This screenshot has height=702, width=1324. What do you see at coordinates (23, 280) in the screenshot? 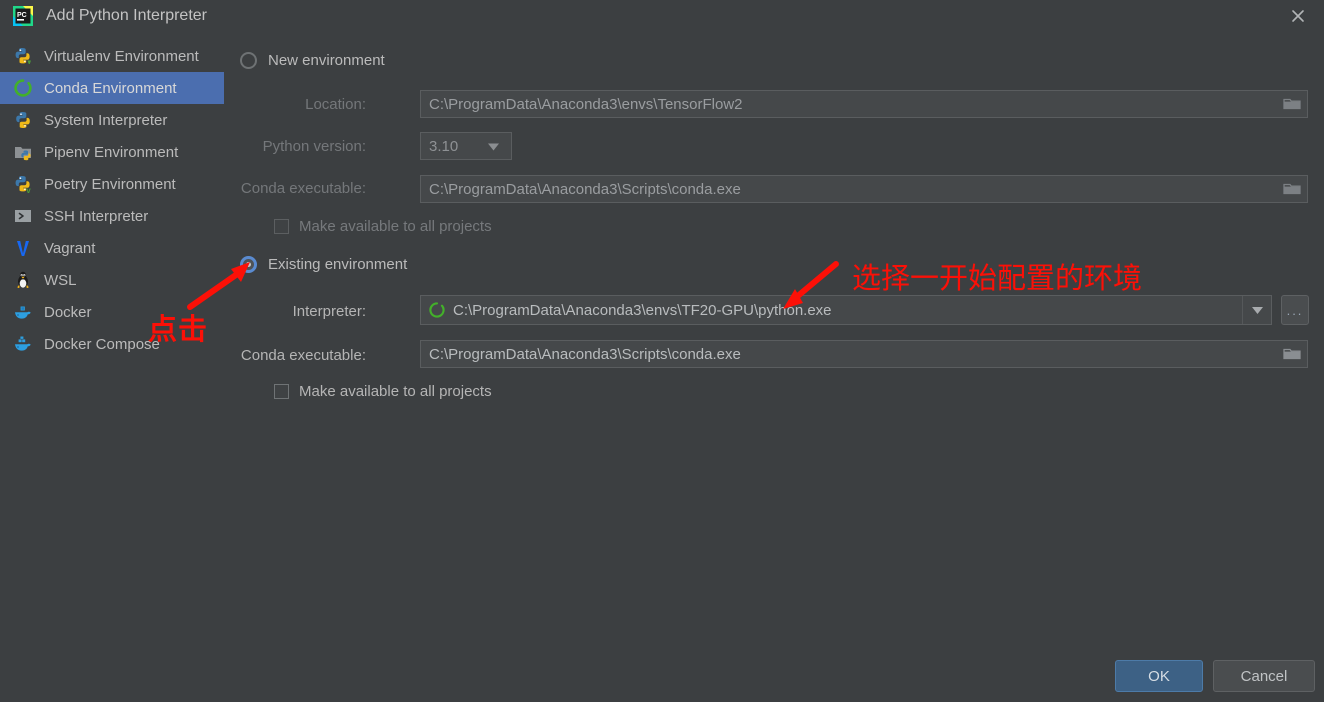
I see `linux-penguin-icon` at bounding box center [23, 280].